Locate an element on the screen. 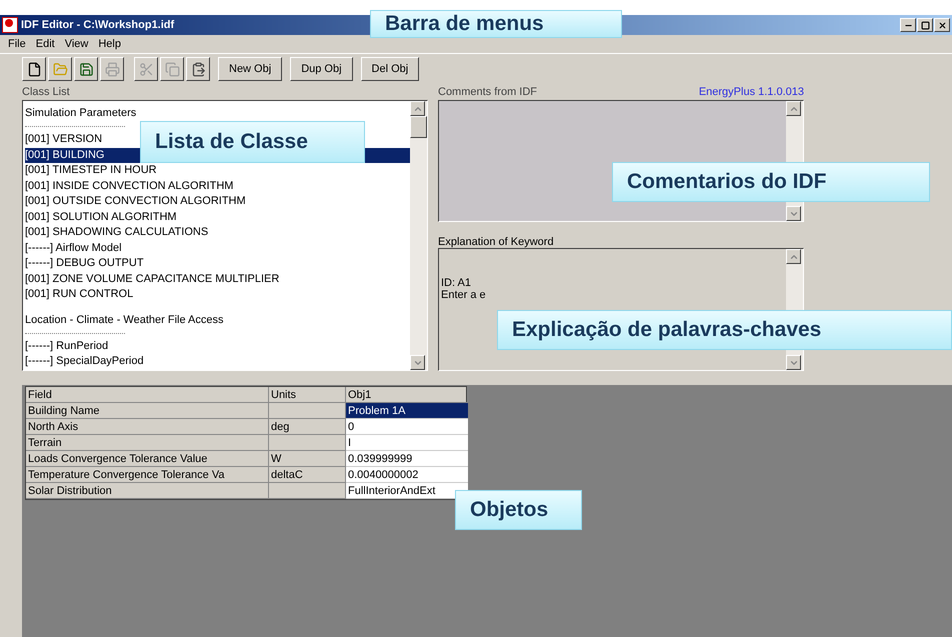  menu-item: File is located at coordinates (17, 44).